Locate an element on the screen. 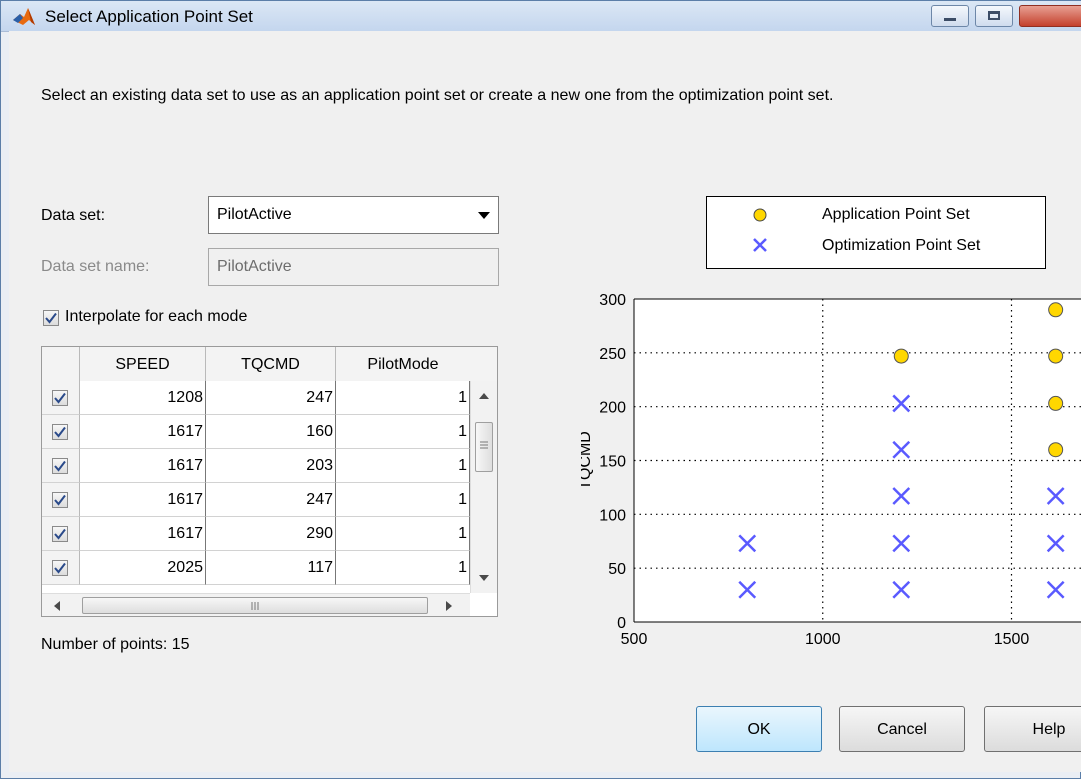 The image size is (1081, 779). header-tqcmd: TQCMD is located at coordinates (271, 364).